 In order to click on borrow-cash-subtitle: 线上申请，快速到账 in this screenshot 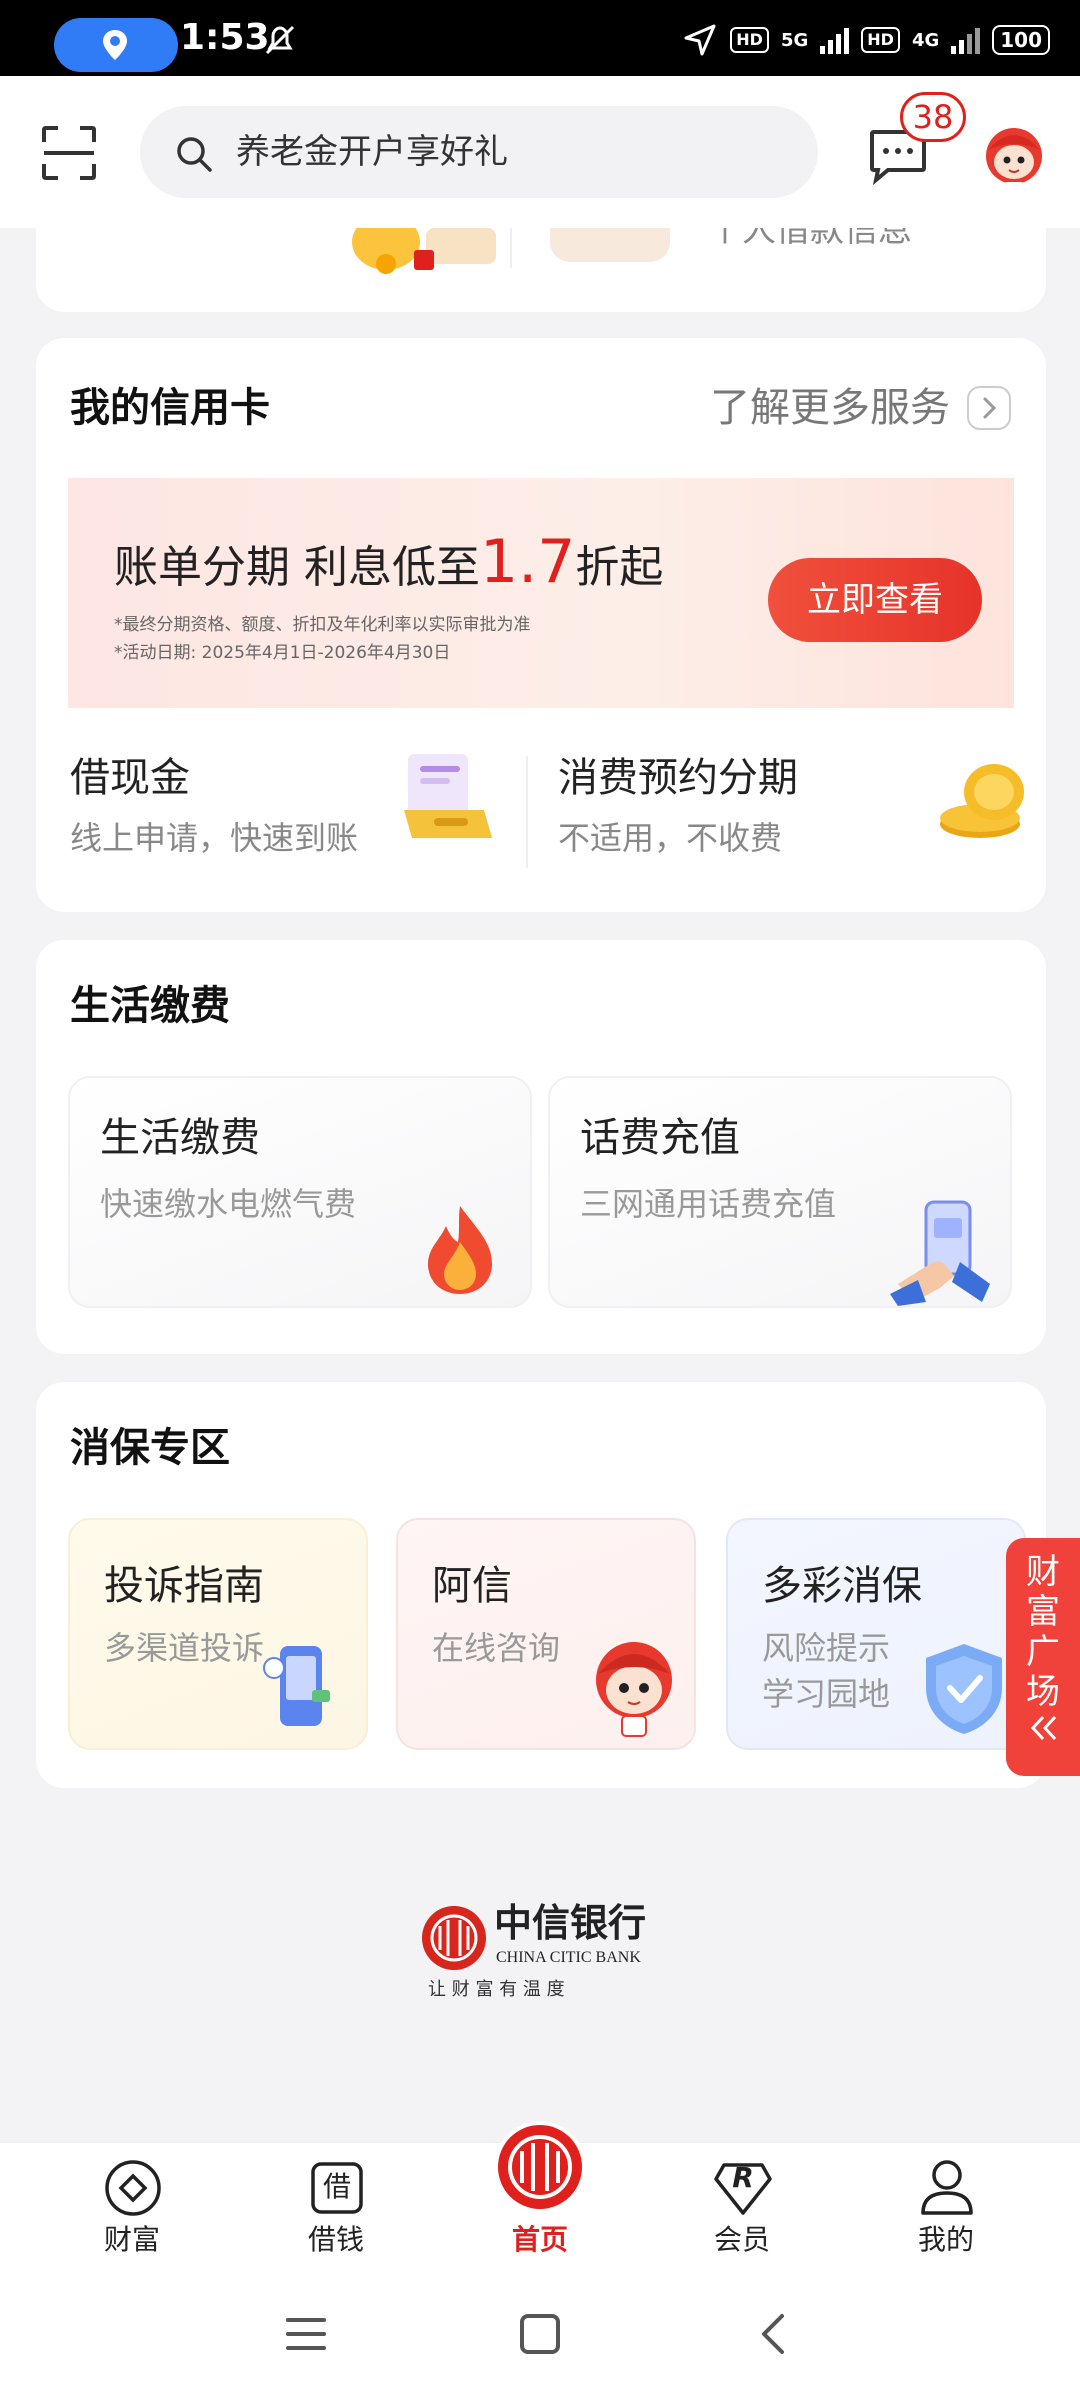, I will do `click(214, 838)`.